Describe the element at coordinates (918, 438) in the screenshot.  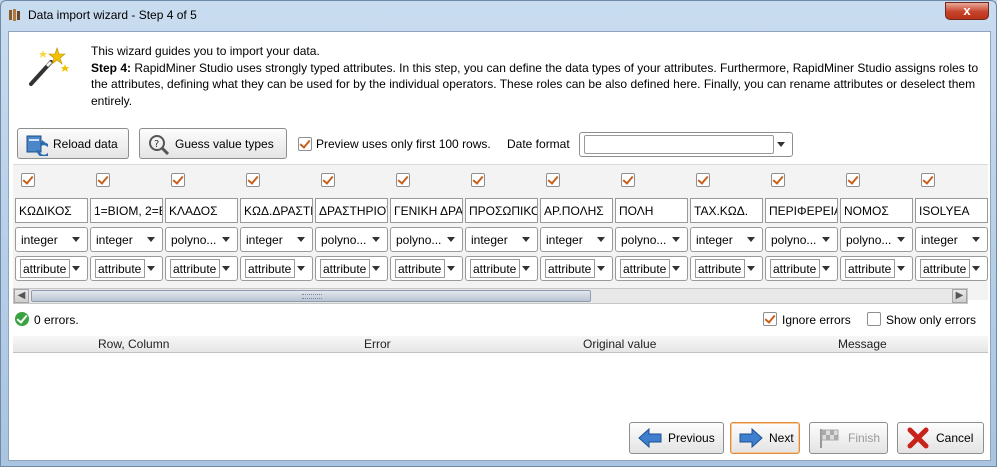
I see `cancel-x-icon` at that location.